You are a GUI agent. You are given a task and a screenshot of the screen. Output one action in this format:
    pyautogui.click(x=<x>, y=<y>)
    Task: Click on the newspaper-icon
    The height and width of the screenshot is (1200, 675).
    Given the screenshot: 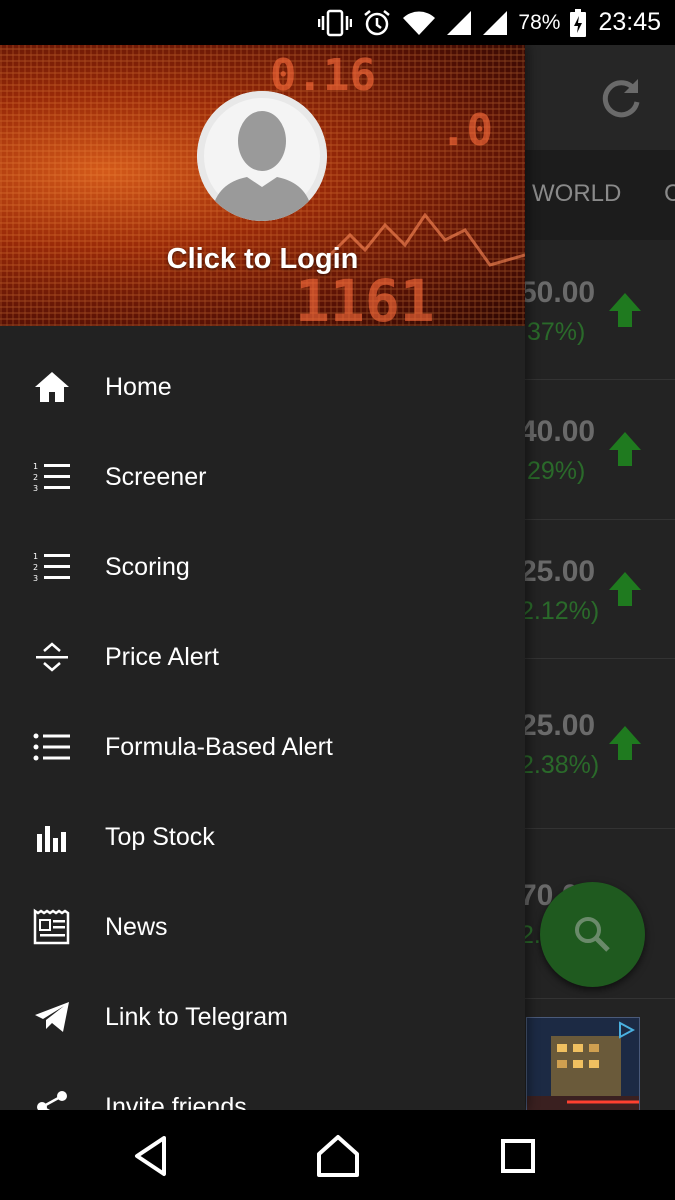 What is the action you would take?
    pyautogui.click(x=52, y=926)
    